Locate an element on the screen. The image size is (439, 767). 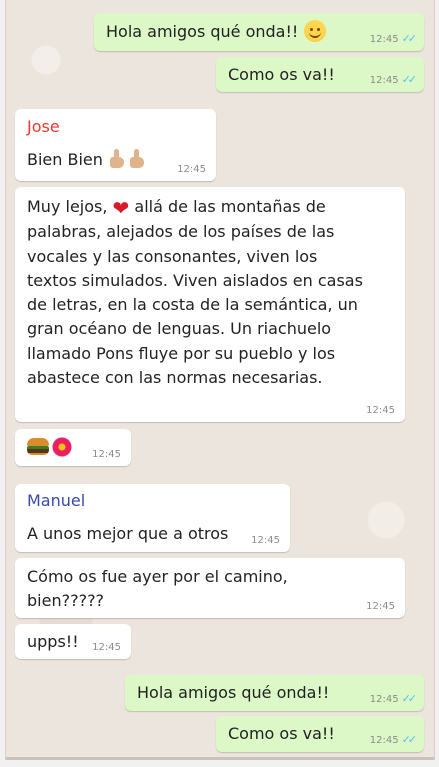
message-bubble-incoming: upps!! 12:45 is located at coordinates (73, 641).